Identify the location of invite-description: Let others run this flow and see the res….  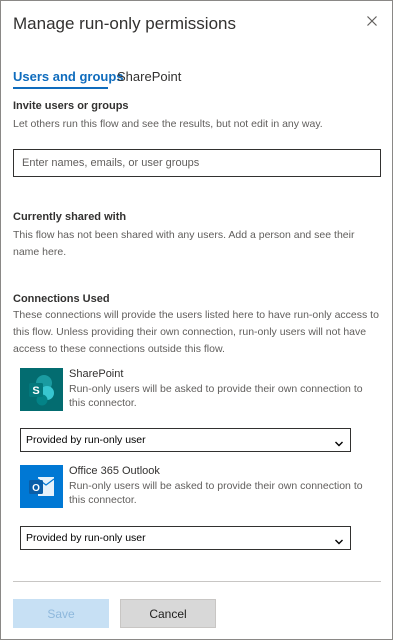
(168, 124).